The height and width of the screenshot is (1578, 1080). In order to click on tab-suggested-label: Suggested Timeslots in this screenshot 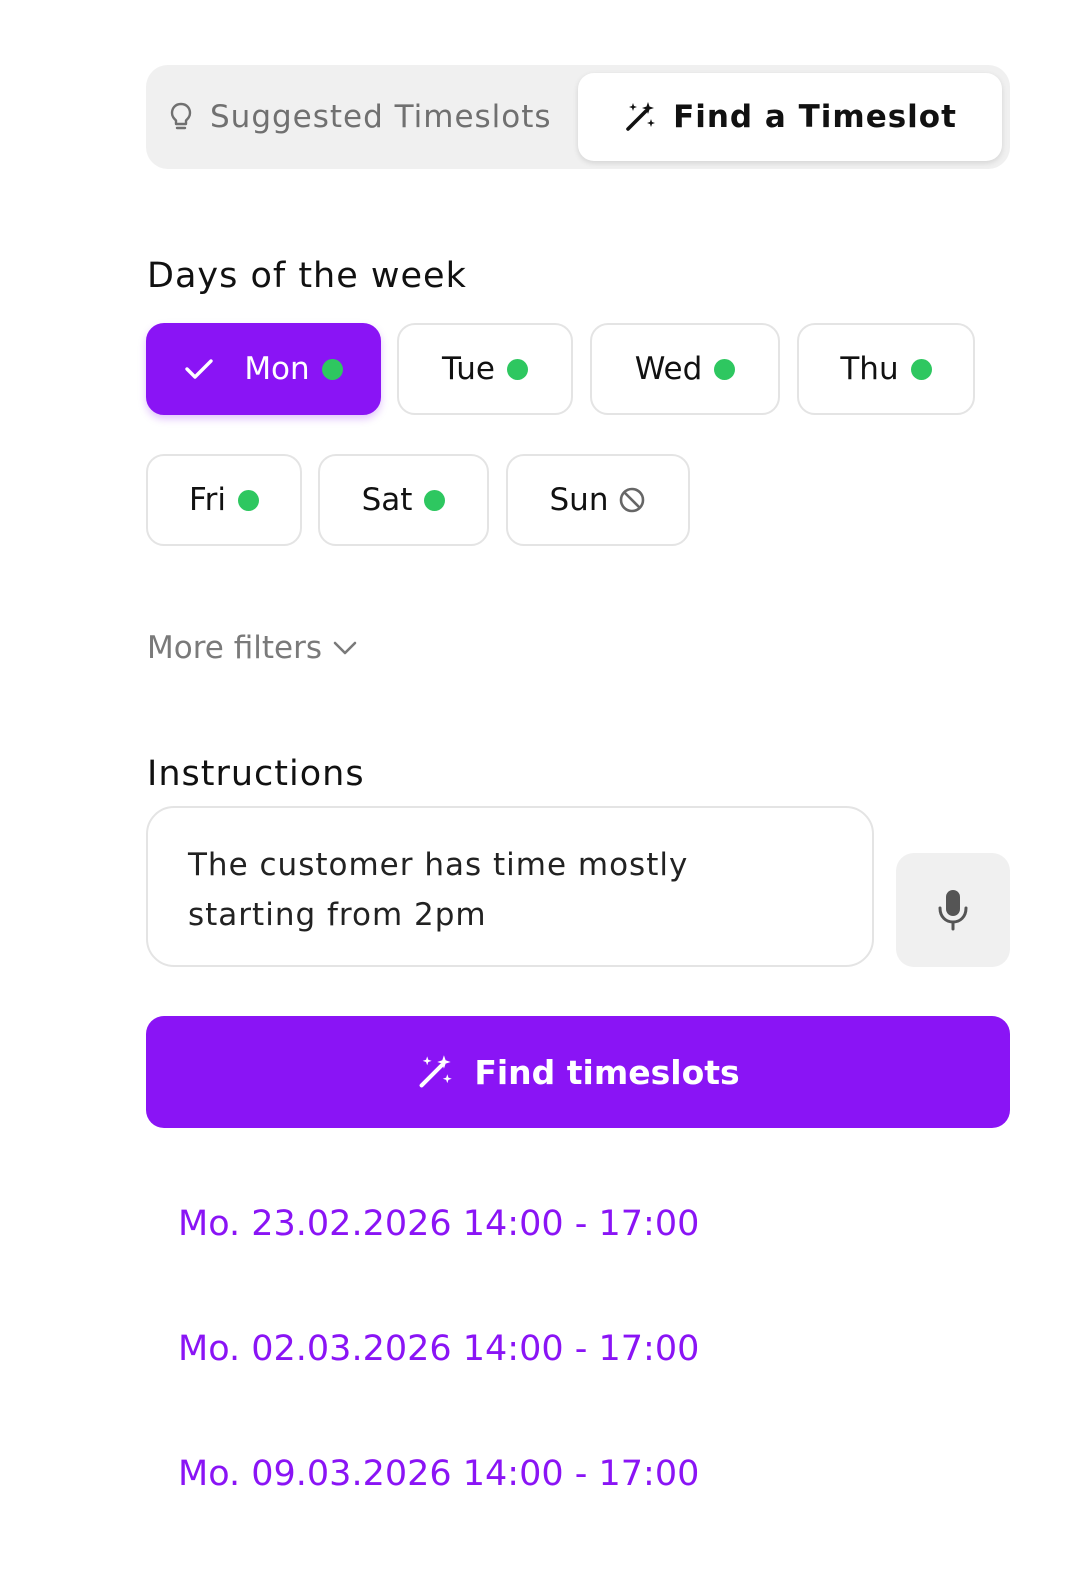, I will do `click(381, 117)`.